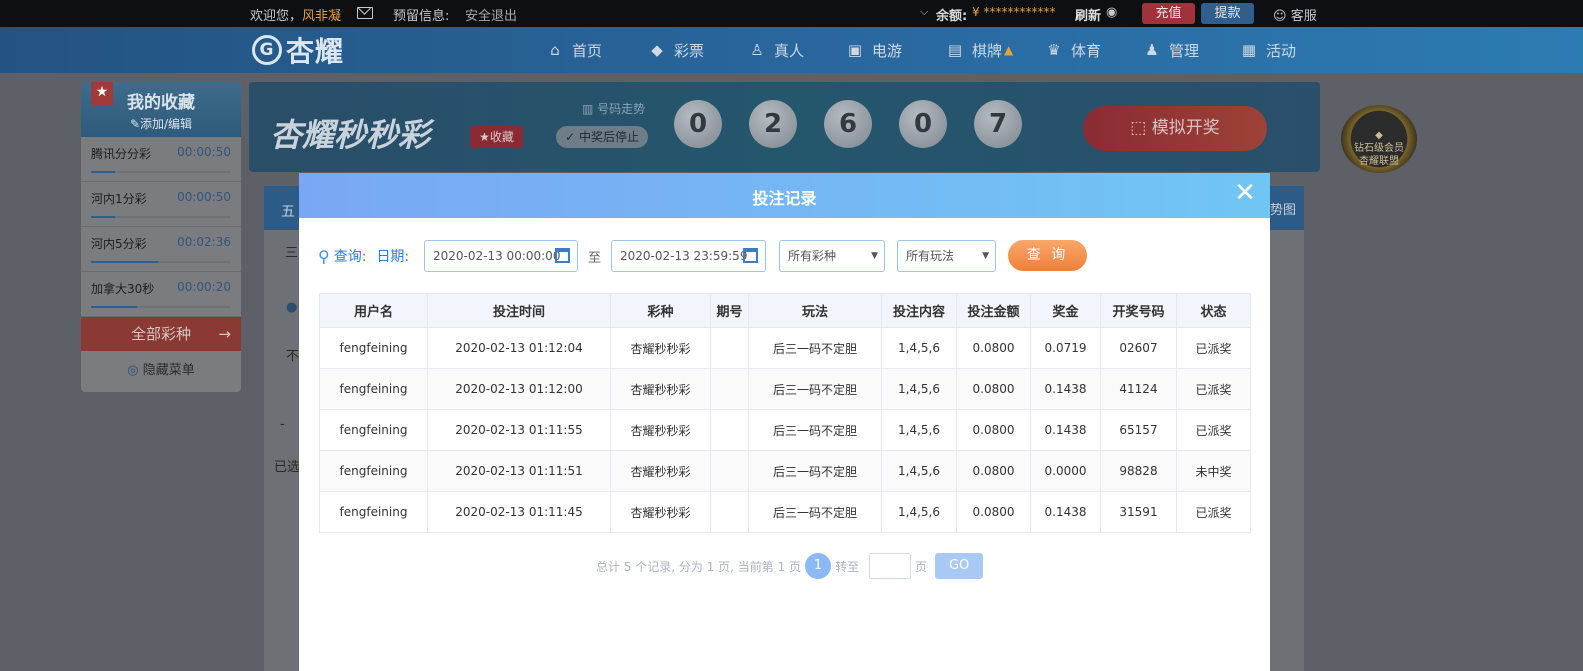 This screenshot has height=671, width=1583. I want to click on tab-five: 五, so click(288, 211).